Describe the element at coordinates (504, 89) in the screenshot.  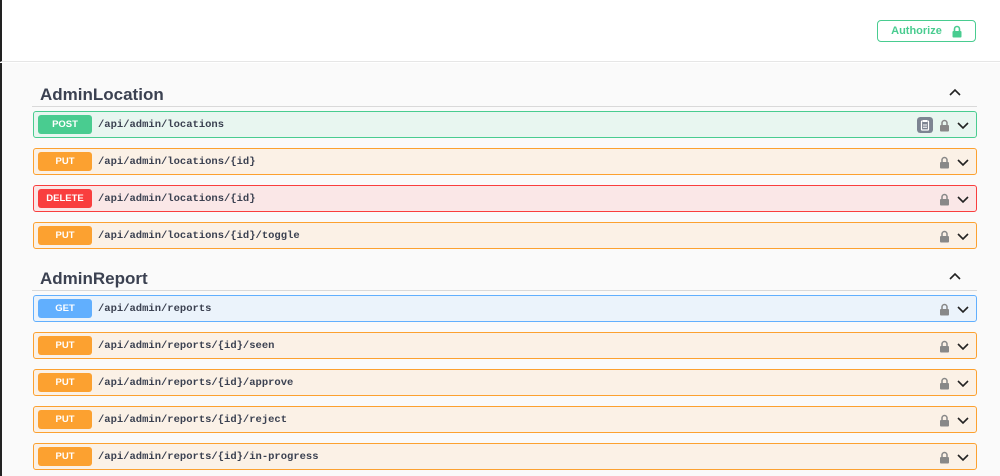
I see `section-adminlocation: AdminLocation` at that location.